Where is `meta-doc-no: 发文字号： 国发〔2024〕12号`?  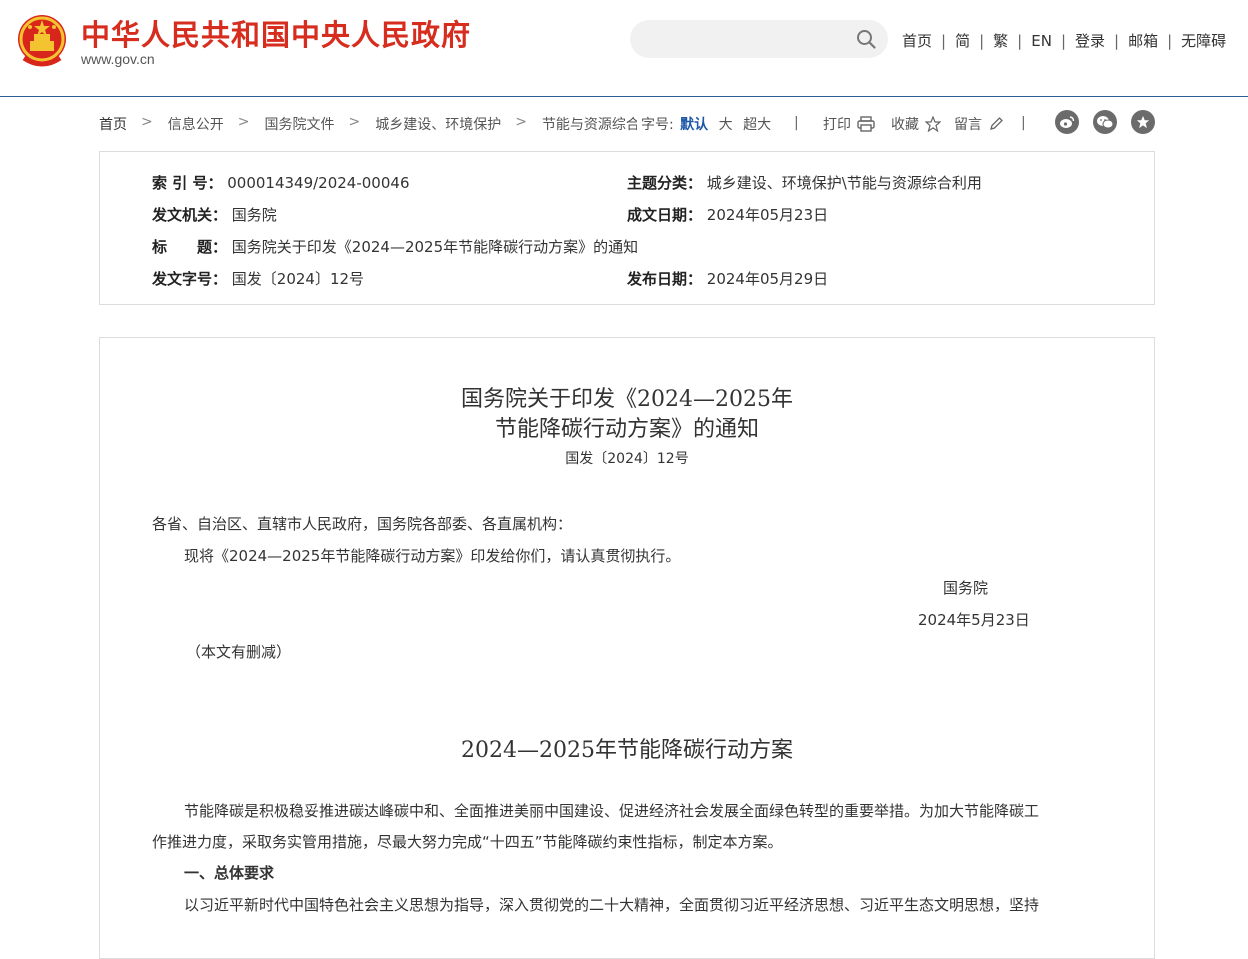
meta-doc-no: 发文字号： 国发〔2024〕12号 is located at coordinates (258, 278).